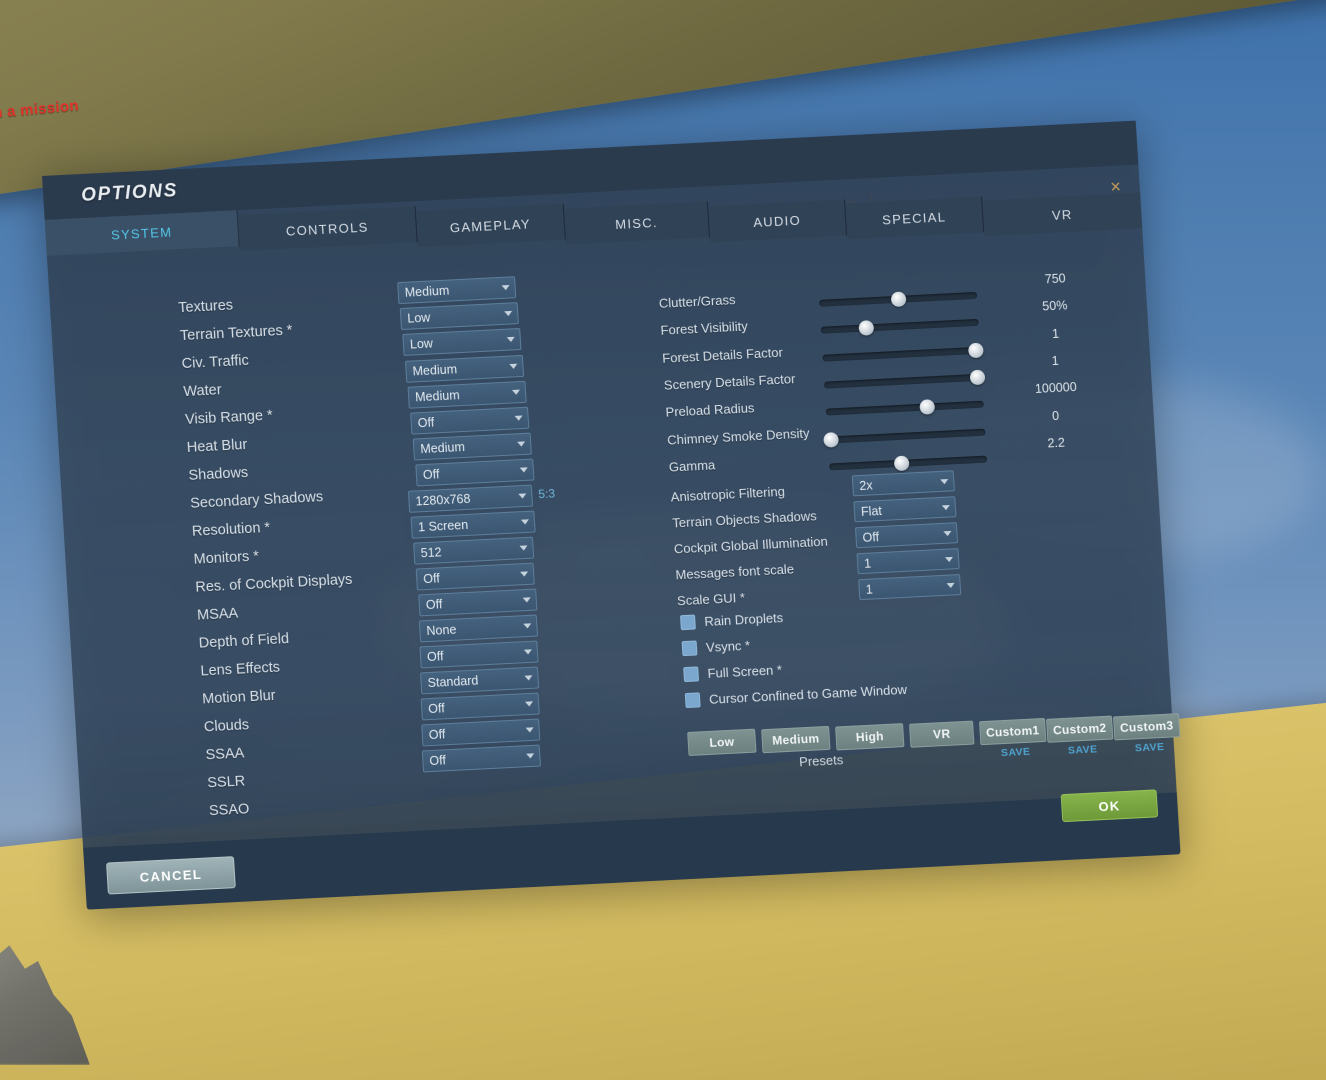 The width and height of the screenshot is (1326, 1080). What do you see at coordinates (470, 498) in the screenshot?
I see `dropdown-resolution: 1280x768` at bounding box center [470, 498].